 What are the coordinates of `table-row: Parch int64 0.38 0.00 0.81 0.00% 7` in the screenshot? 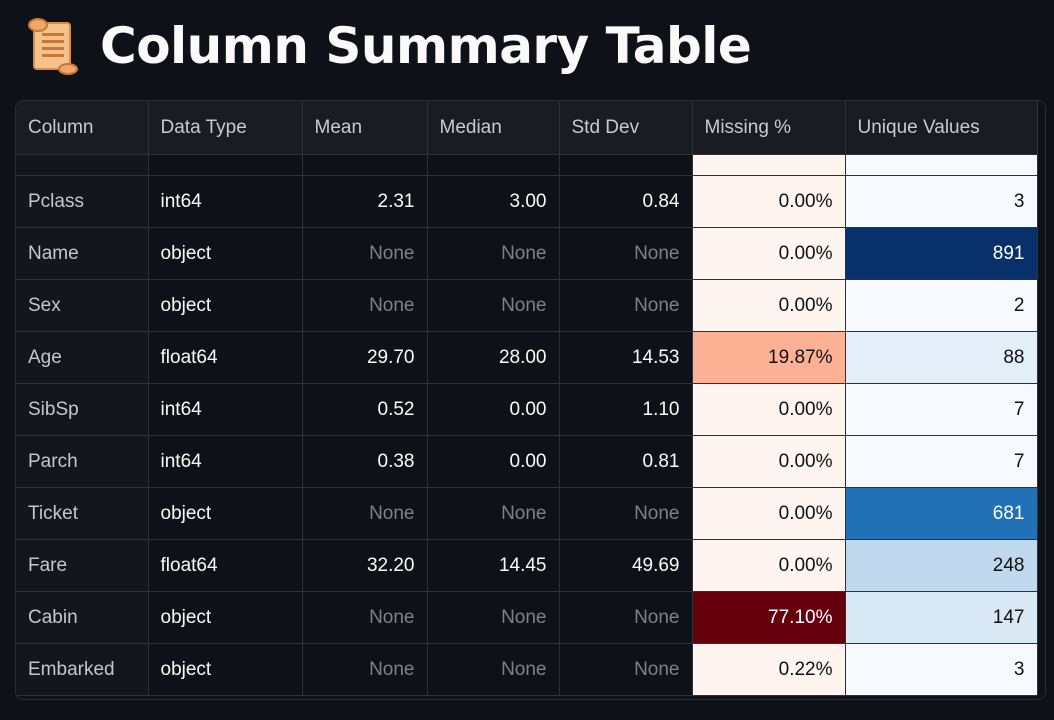 It's located at (527, 461).